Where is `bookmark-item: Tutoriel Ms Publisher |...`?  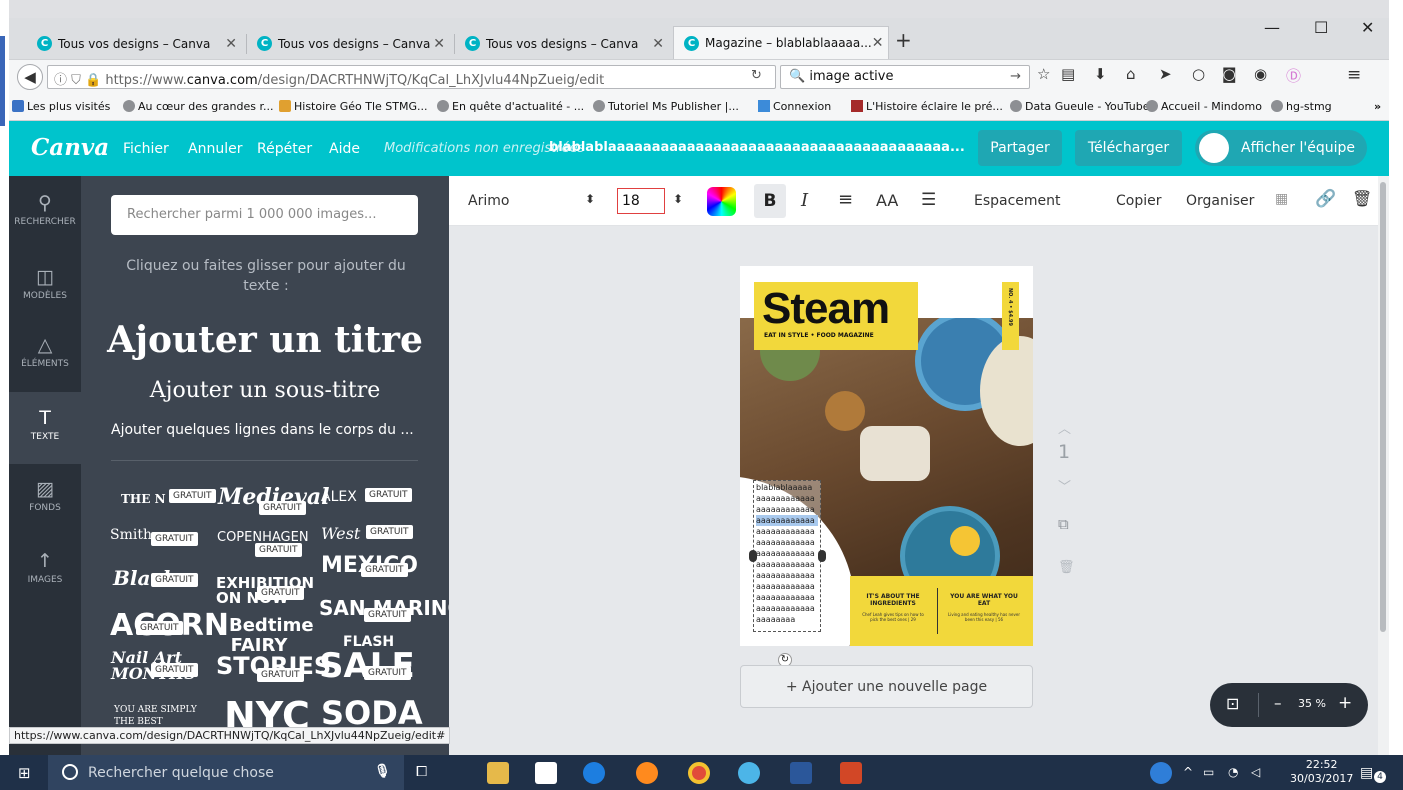
bookmark-item: Tutoriel Ms Publisher |... is located at coordinates (666, 106).